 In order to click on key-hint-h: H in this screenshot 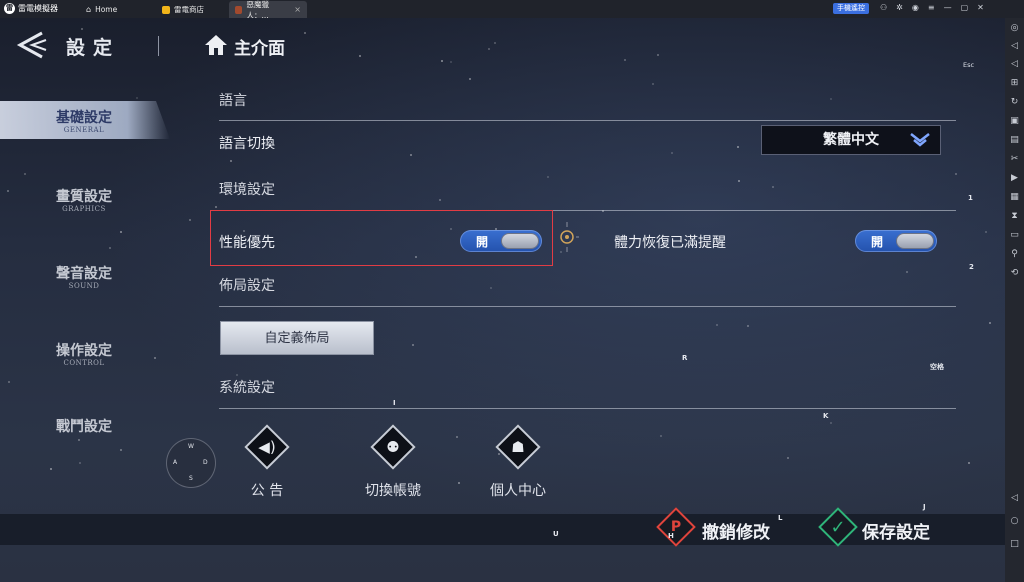, I will do `click(671, 536)`.